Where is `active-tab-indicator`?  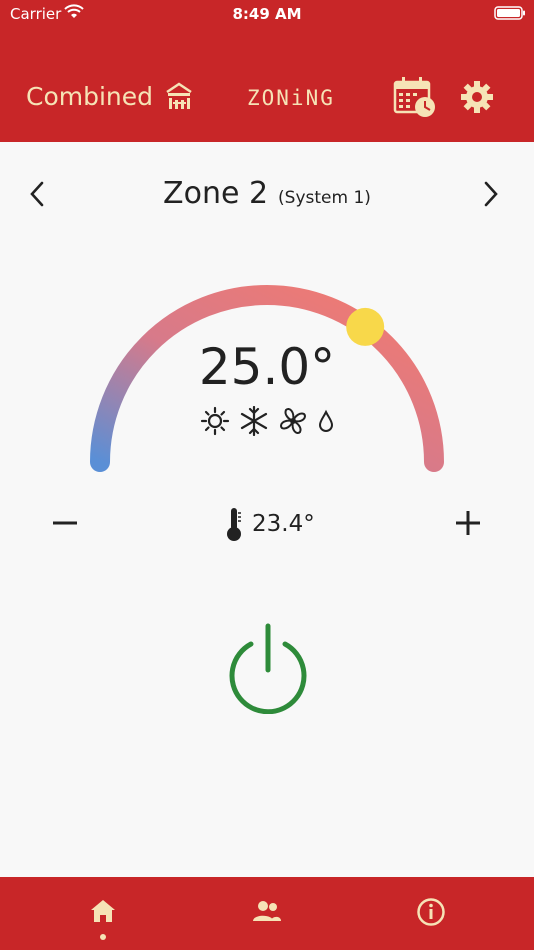 active-tab-indicator is located at coordinates (103, 937).